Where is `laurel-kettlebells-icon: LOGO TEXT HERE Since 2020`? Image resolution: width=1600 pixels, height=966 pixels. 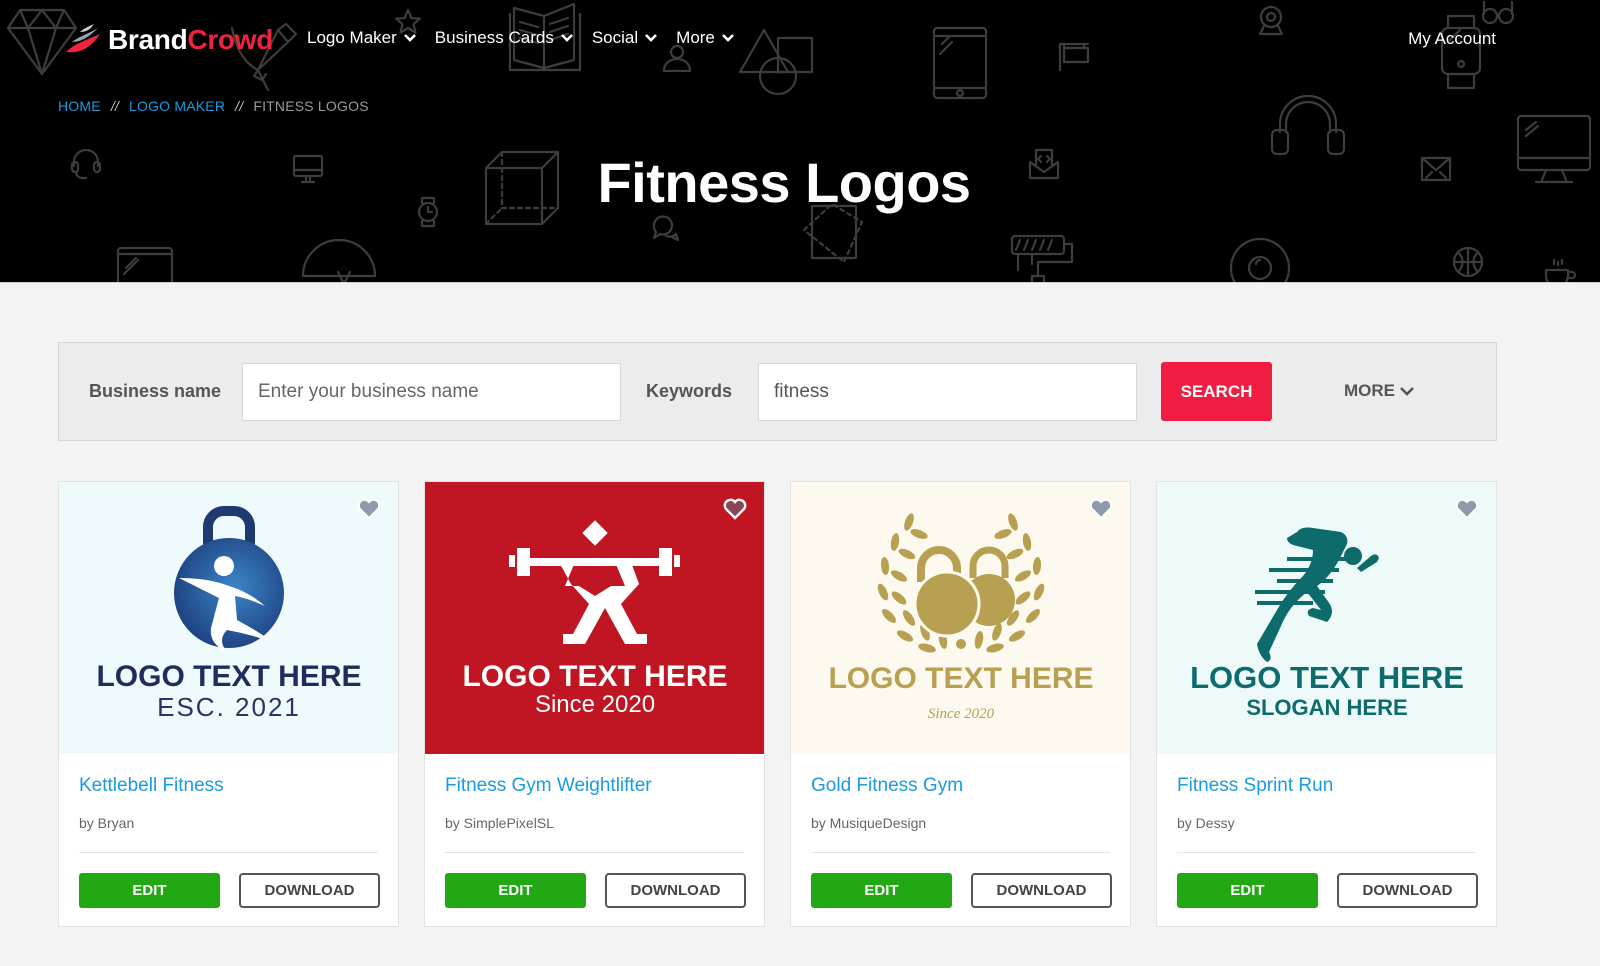
laurel-kettlebells-icon: LOGO TEXT HERE Since 2020 is located at coordinates (961, 617).